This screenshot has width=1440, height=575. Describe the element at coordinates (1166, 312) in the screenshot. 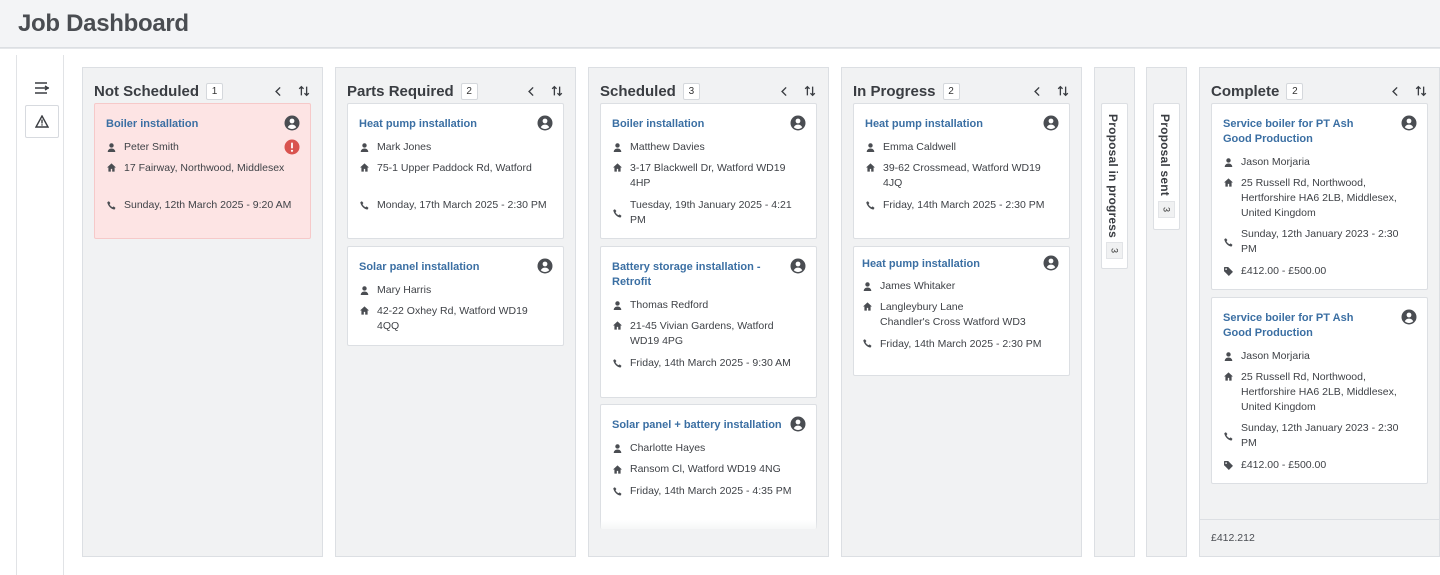

I see `collapsed-column-proposal-sent: Proposal sent 3` at that location.